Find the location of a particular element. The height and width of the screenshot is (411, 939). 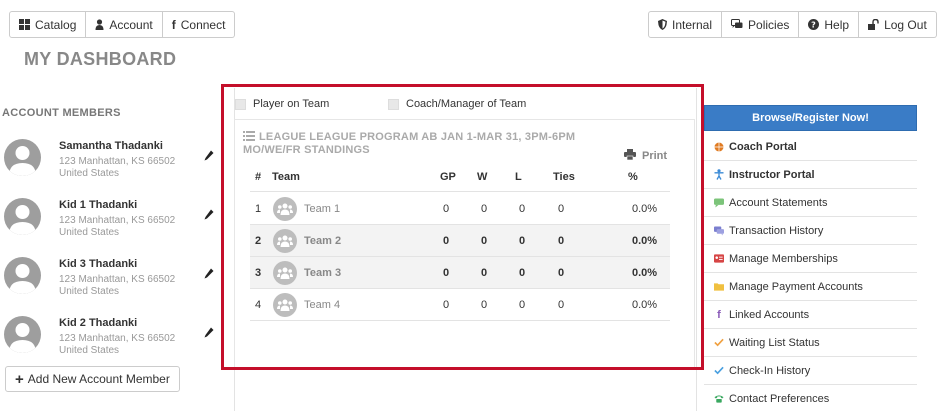

phone-icon is located at coordinates (719, 398).